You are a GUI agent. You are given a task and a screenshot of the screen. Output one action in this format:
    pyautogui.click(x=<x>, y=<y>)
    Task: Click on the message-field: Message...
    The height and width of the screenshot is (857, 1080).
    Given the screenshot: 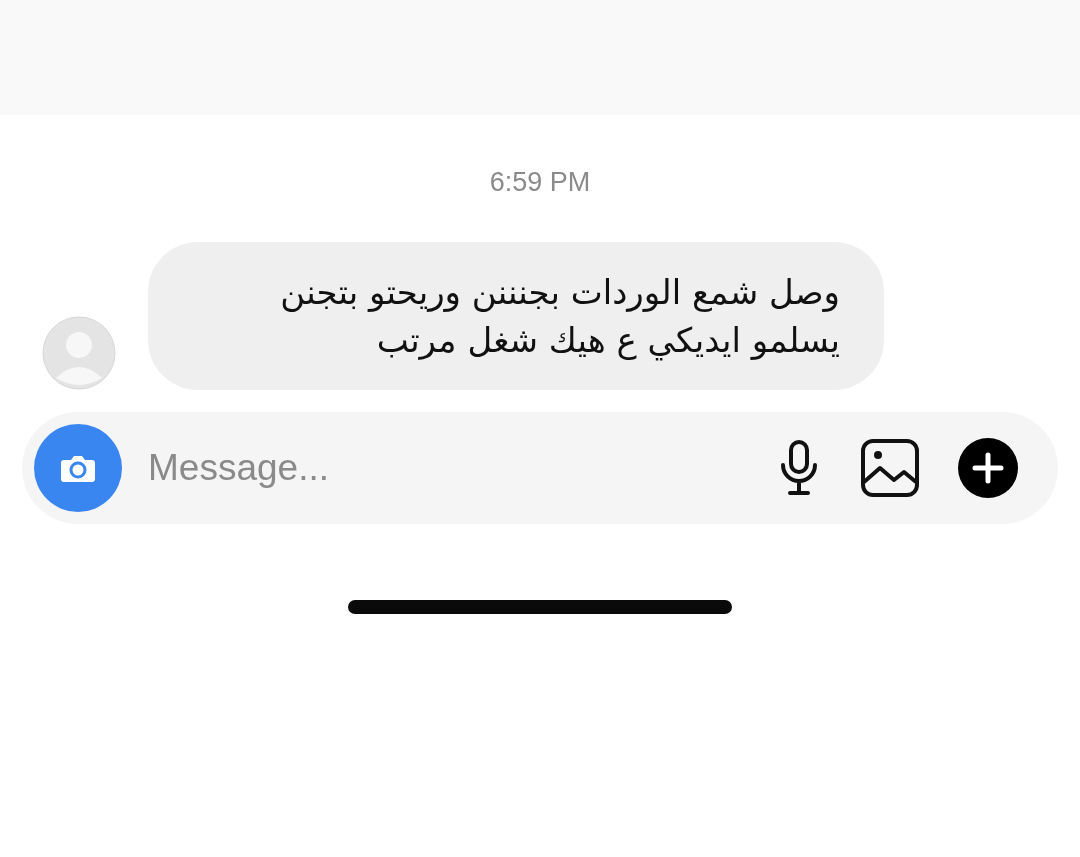 What is the action you would take?
    pyautogui.click(x=442, y=468)
    